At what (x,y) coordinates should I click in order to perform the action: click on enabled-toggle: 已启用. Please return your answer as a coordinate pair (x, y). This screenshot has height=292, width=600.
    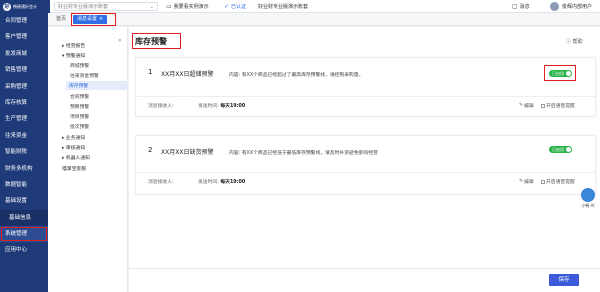
    Looking at the image, I should click on (560, 149).